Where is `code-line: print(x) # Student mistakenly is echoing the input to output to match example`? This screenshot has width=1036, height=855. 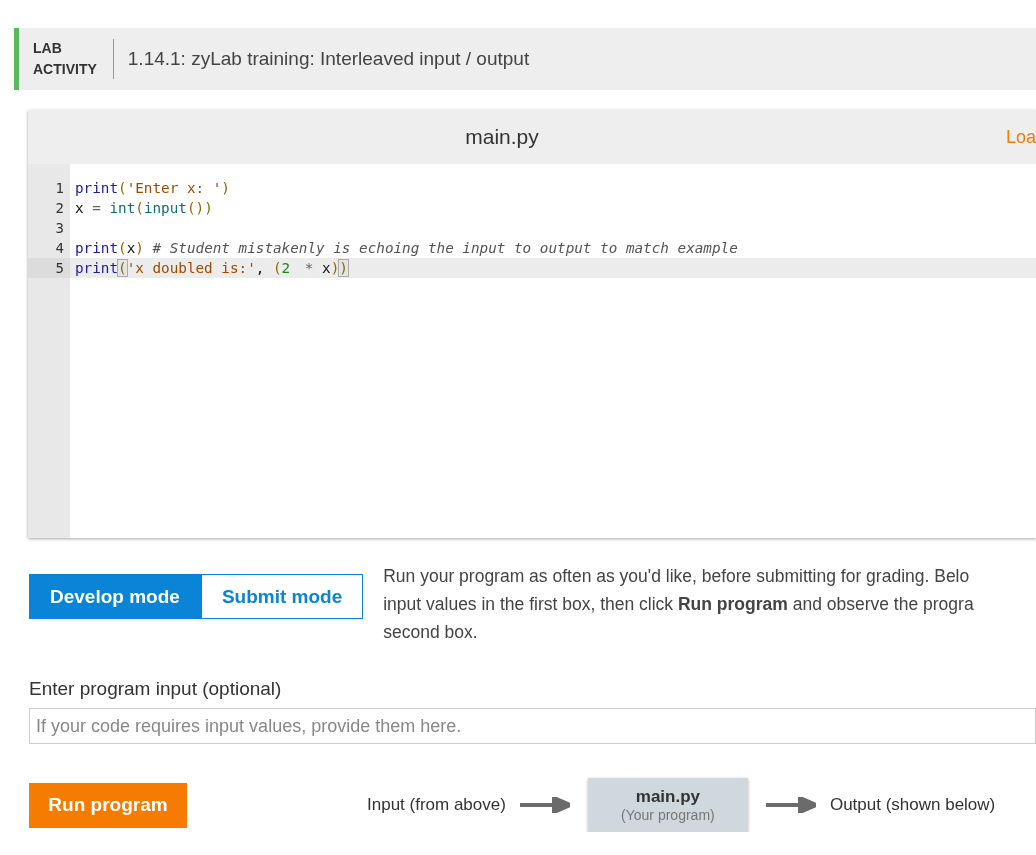 code-line: print(x) # Student mistakenly is echoing the input to output to match example is located at coordinates (406, 248).